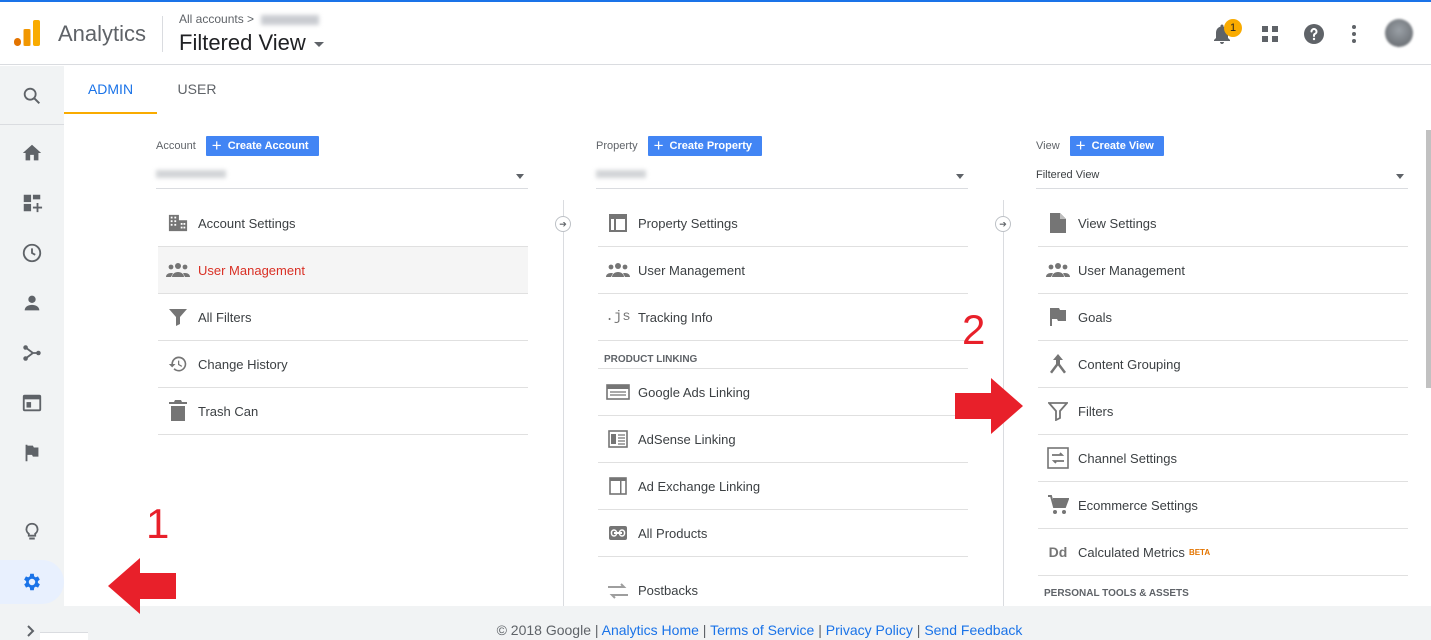 Image resolution: width=1431 pixels, height=640 pixels. Describe the element at coordinates (343, 223) in the screenshot. I see `menu-item-account-settings: Account Settings` at that location.